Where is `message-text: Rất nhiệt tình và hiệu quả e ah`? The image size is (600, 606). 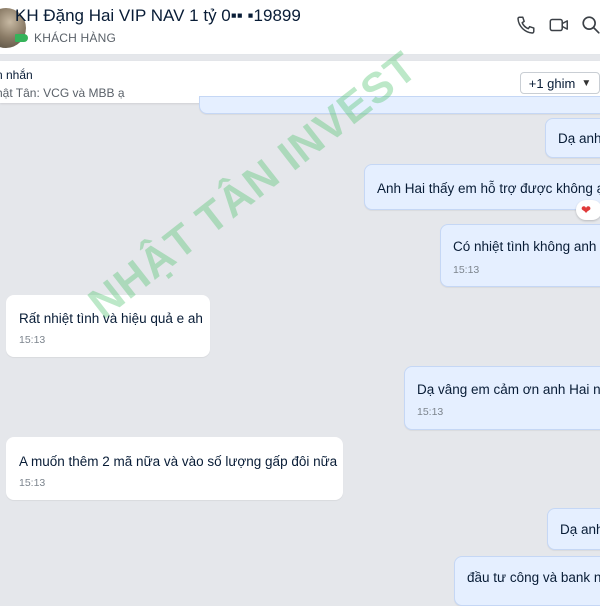
message-text: Rất nhiệt tình và hiệu quả e ah is located at coordinates (111, 318).